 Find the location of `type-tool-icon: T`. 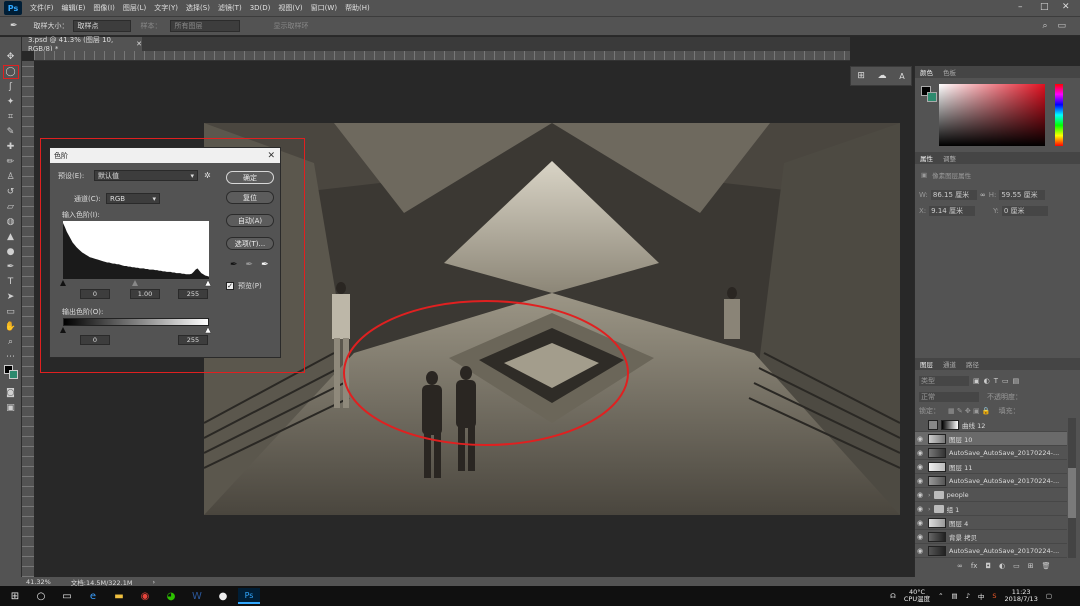

type-tool-icon: T is located at coordinates (11, 282).